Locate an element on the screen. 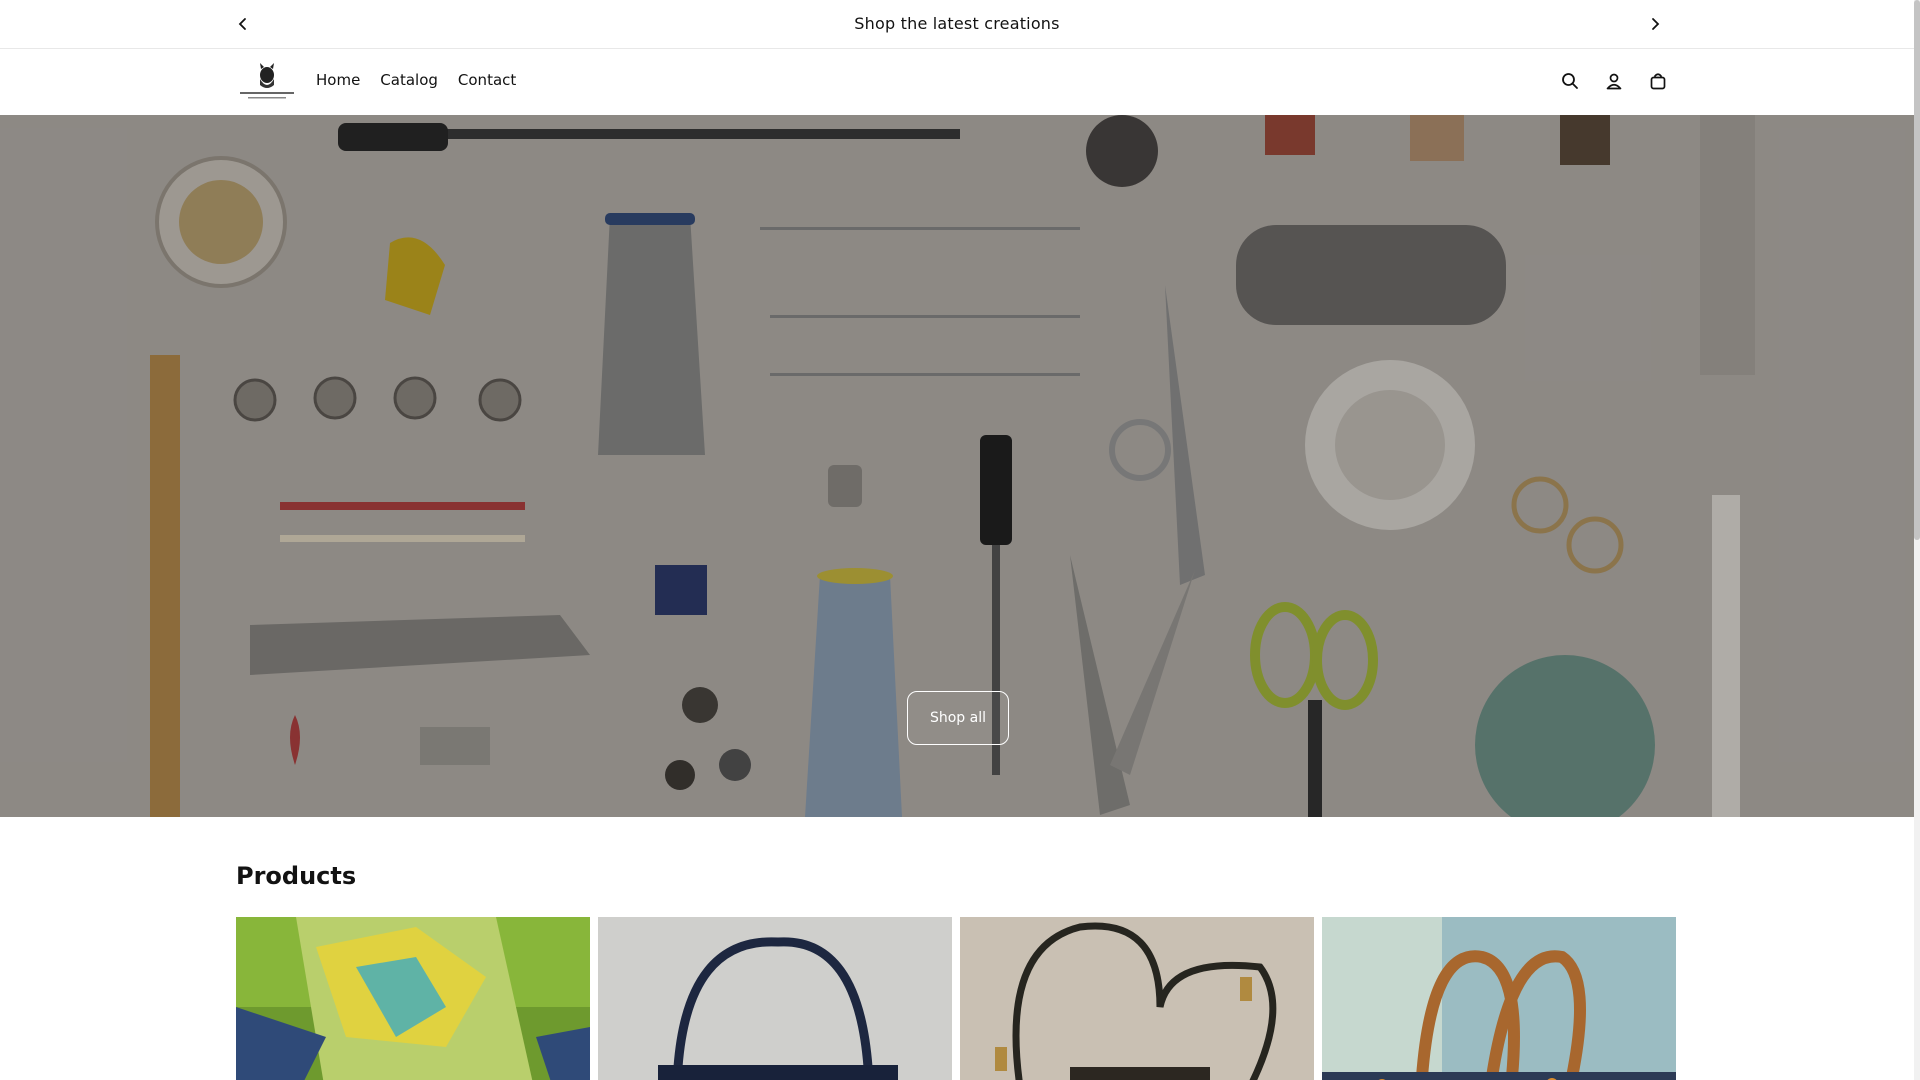 The image size is (1920, 1080). product-card-navy-handbag is located at coordinates (775, 998).